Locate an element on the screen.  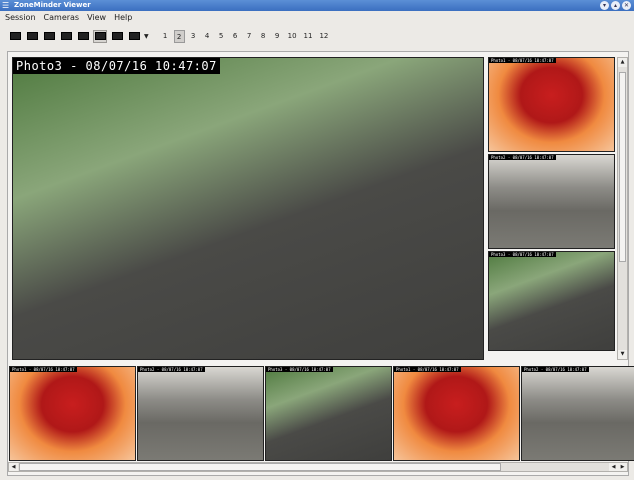
vertical-scrollbar: ▲ ▼ is located at coordinates (622, 208).